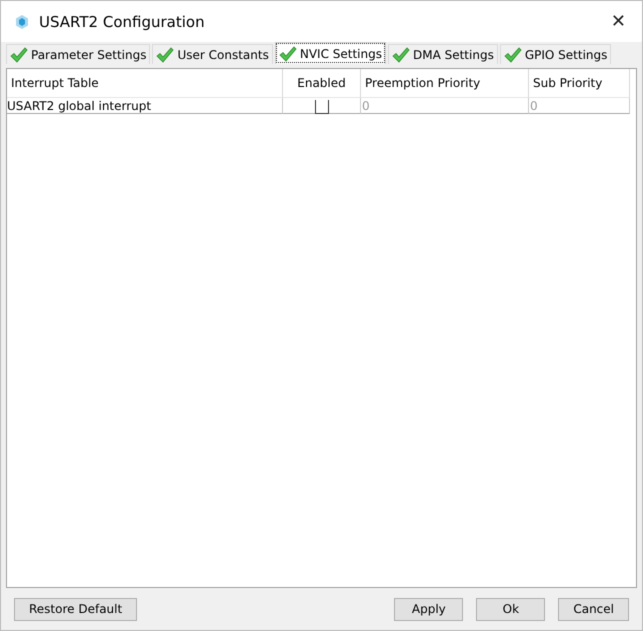 The height and width of the screenshot is (631, 643). I want to click on tab: Parameter Settings, so click(78, 54).